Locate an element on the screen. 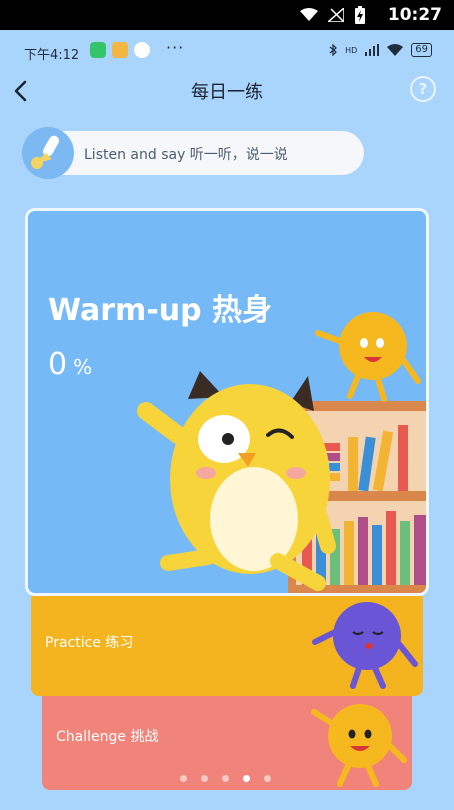 This screenshot has height=810, width=454. microphone-icon is located at coordinates (48, 153).